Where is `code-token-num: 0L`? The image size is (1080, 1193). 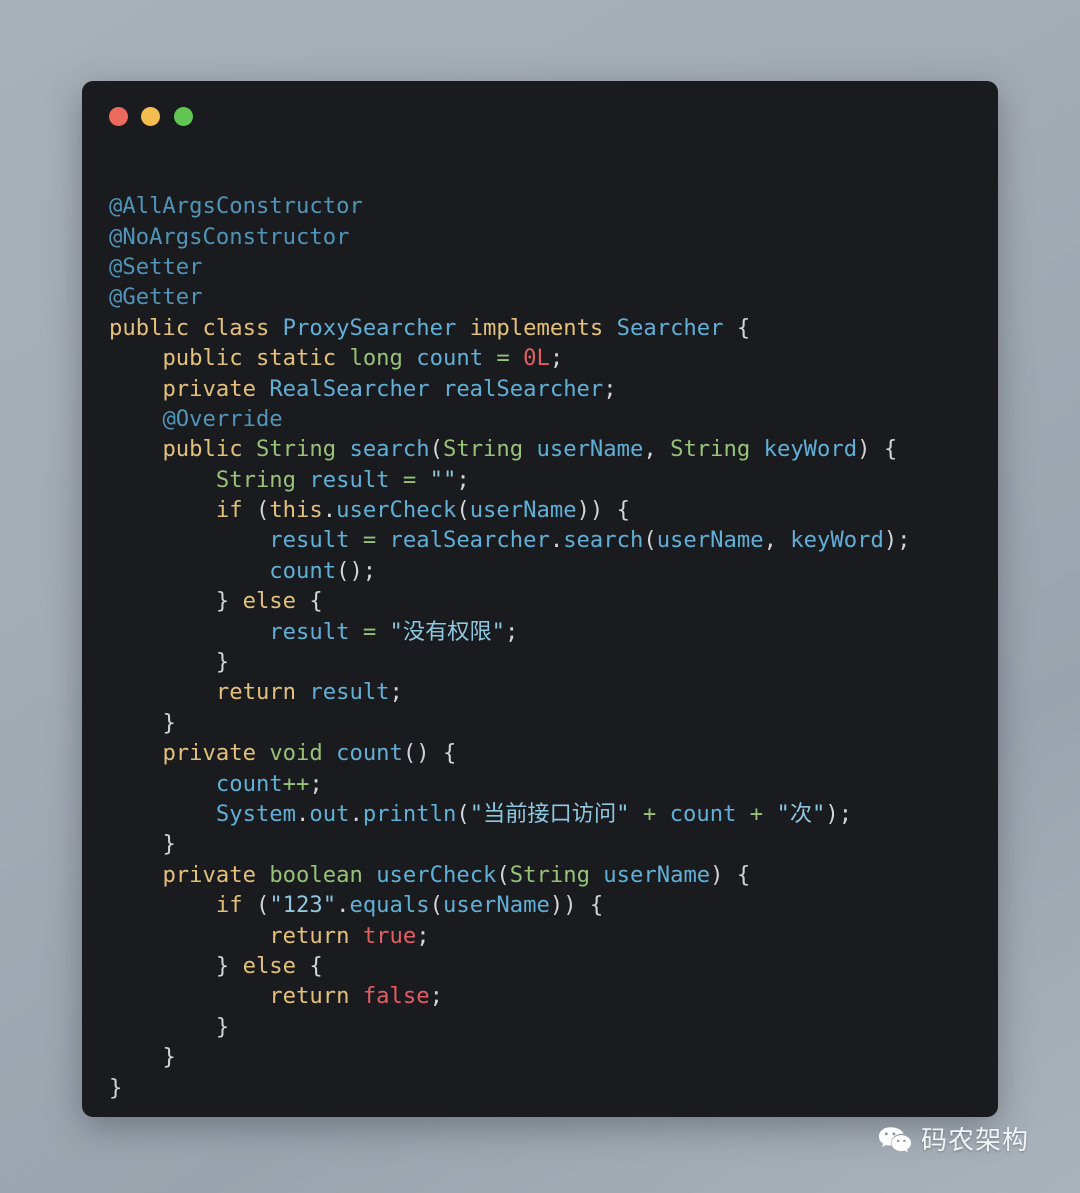 code-token-num: 0L is located at coordinates (536, 358).